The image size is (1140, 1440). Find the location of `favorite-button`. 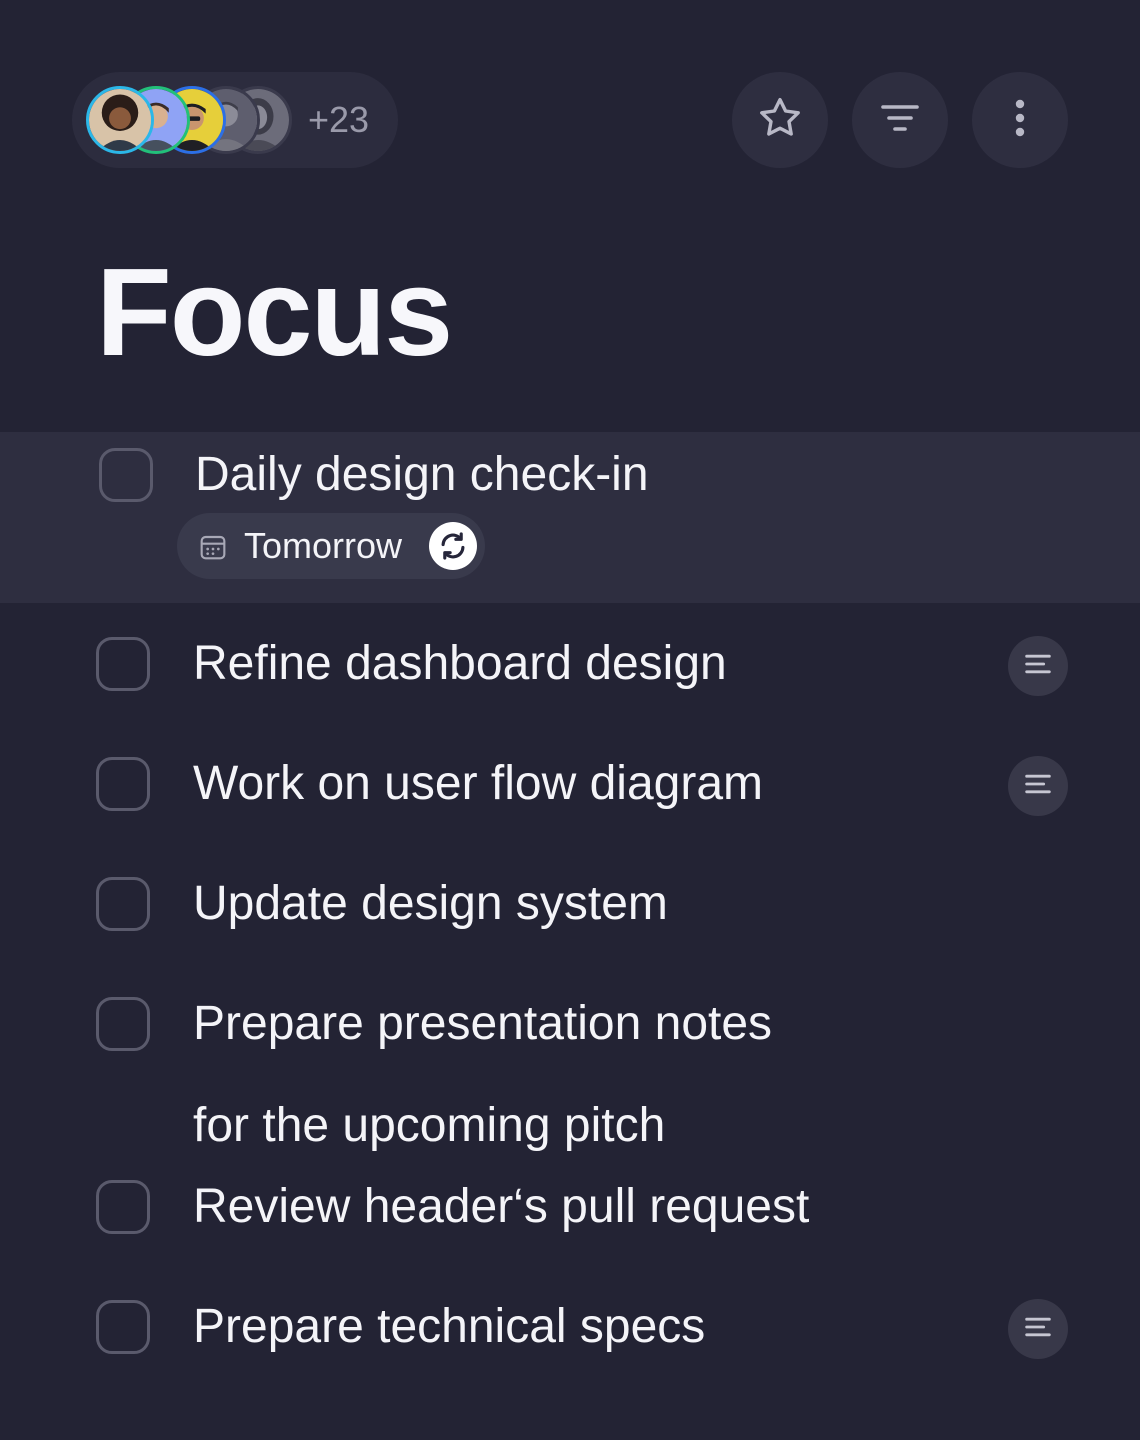

favorite-button is located at coordinates (780, 120).